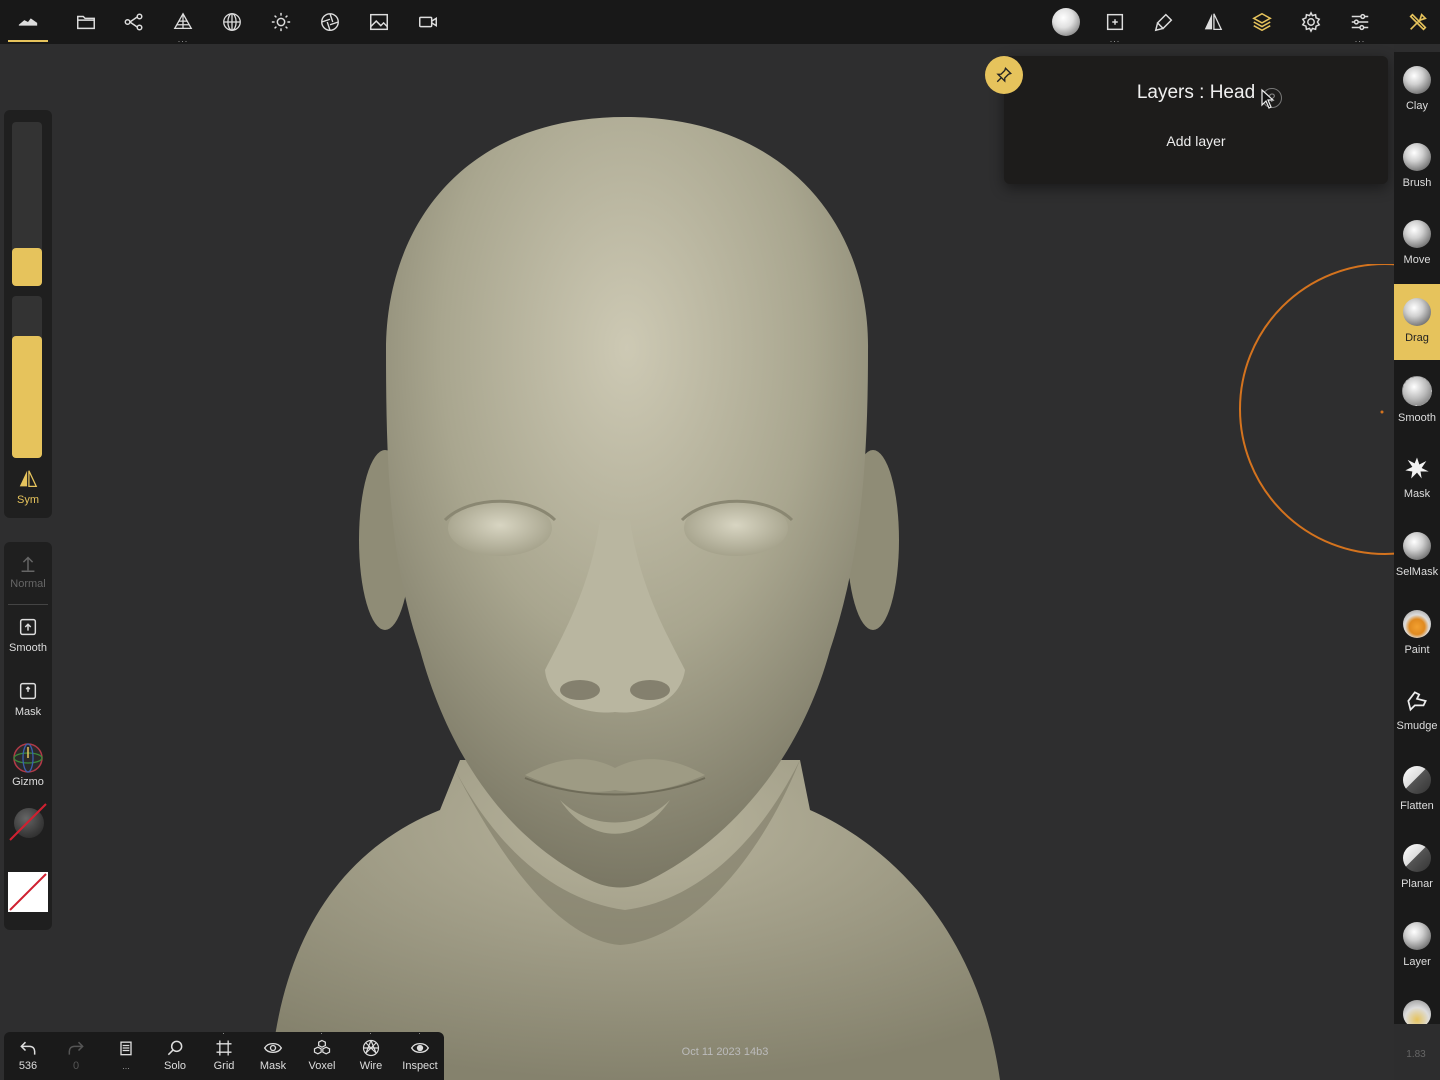 This screenshot has height=1080, width=1440. What do you see at coordinates (86, 22) in the screenshot?
I see `folder-icon` at bounding box center [86, 22].